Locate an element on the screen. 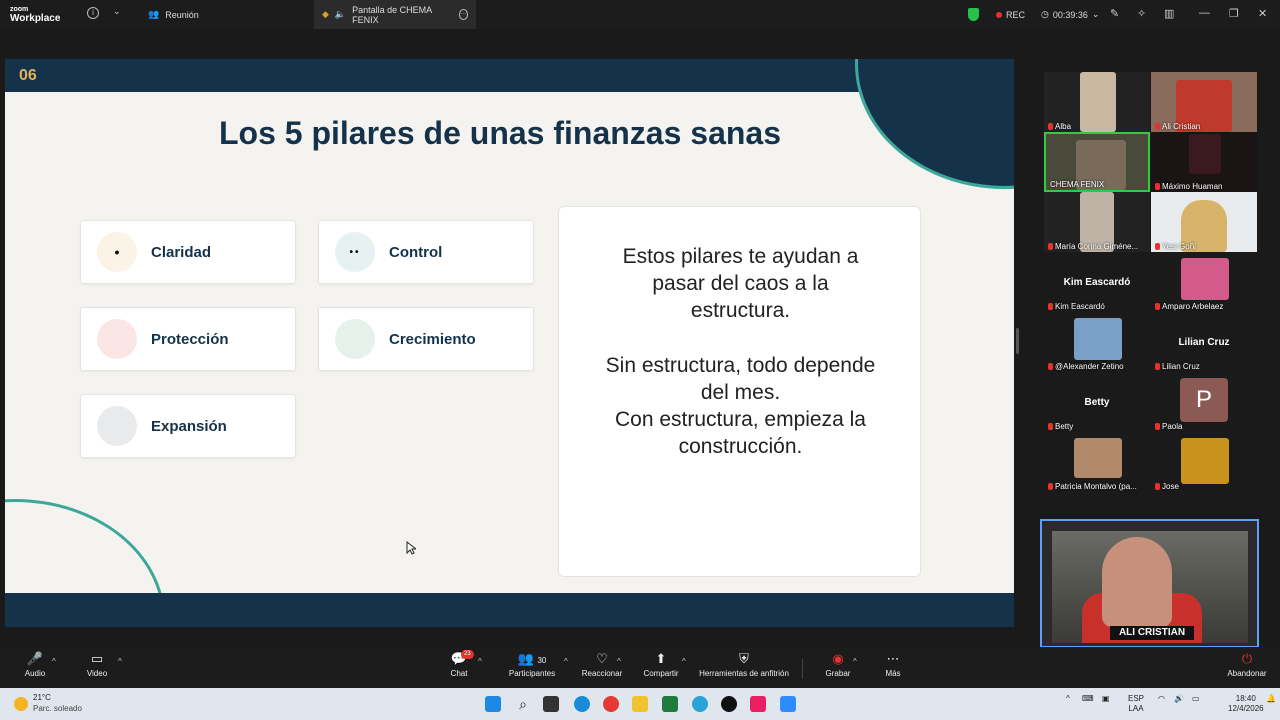  video-button: ▭ Video is located at coordinates (97, 664).